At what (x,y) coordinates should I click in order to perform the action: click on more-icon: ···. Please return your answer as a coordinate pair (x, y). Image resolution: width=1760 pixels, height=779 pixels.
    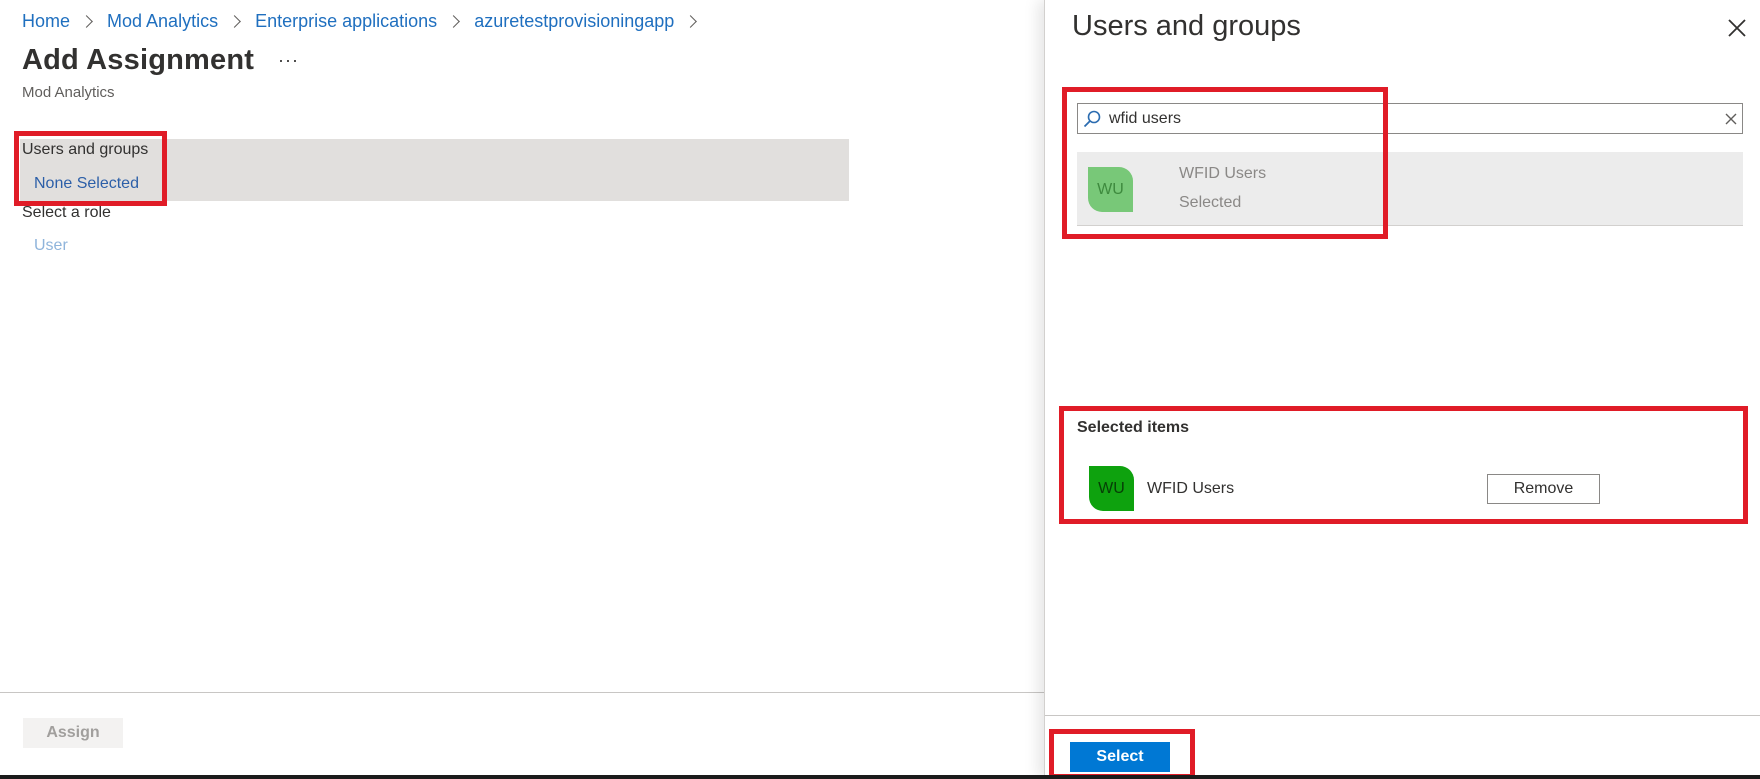
    Looking at the image, I should click on (288, 60).